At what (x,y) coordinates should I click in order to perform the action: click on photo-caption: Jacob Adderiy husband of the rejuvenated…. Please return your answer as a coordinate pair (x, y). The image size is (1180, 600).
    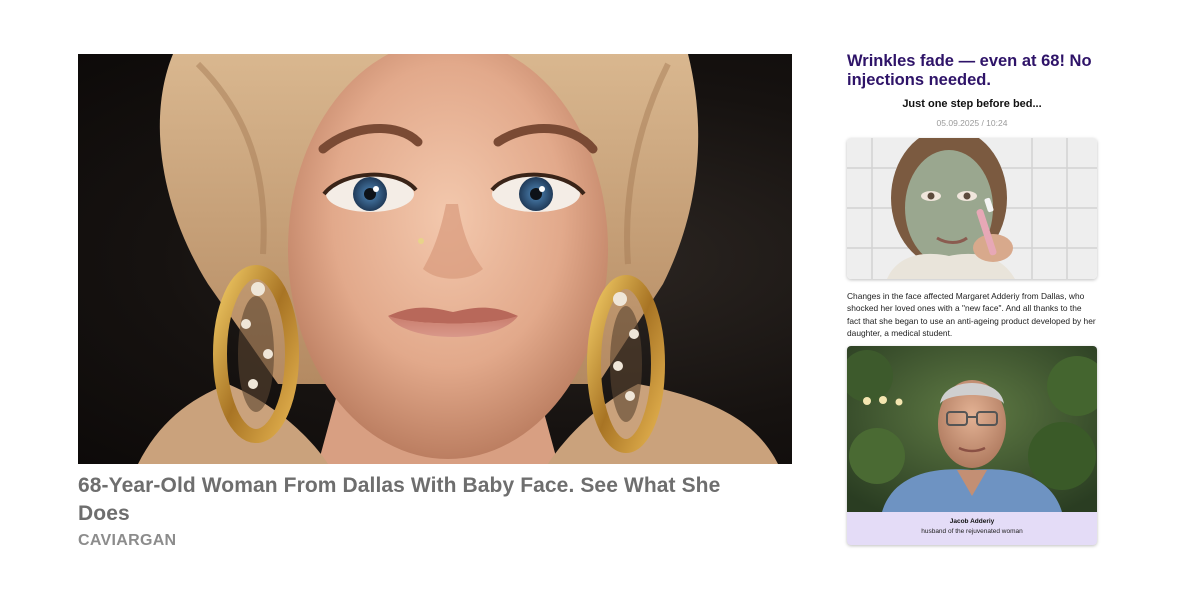
    Looking at the image, I should click on (972, 528).